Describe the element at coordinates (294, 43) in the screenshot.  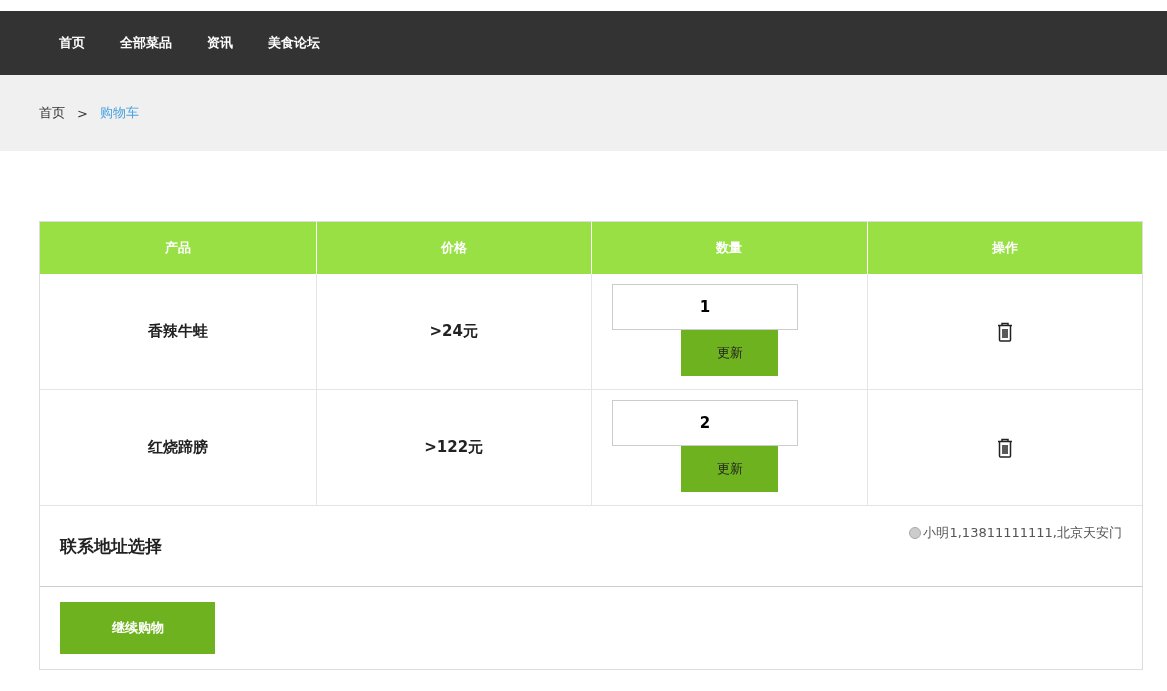
I see `nav-link: 美食论坛` at that location.